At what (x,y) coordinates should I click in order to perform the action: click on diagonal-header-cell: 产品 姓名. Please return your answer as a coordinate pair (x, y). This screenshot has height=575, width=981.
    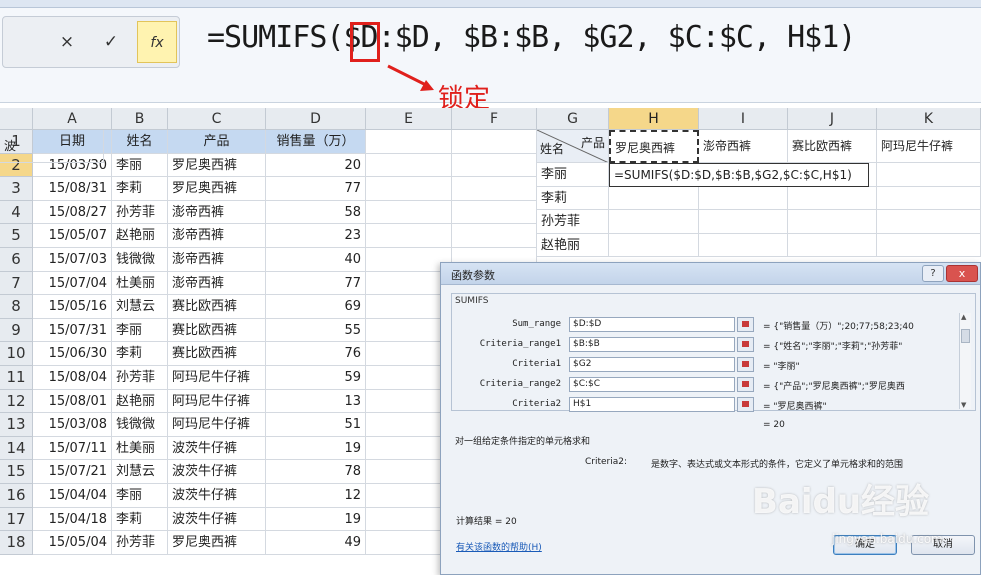
    Looking at the image, I should click on (573, 147).